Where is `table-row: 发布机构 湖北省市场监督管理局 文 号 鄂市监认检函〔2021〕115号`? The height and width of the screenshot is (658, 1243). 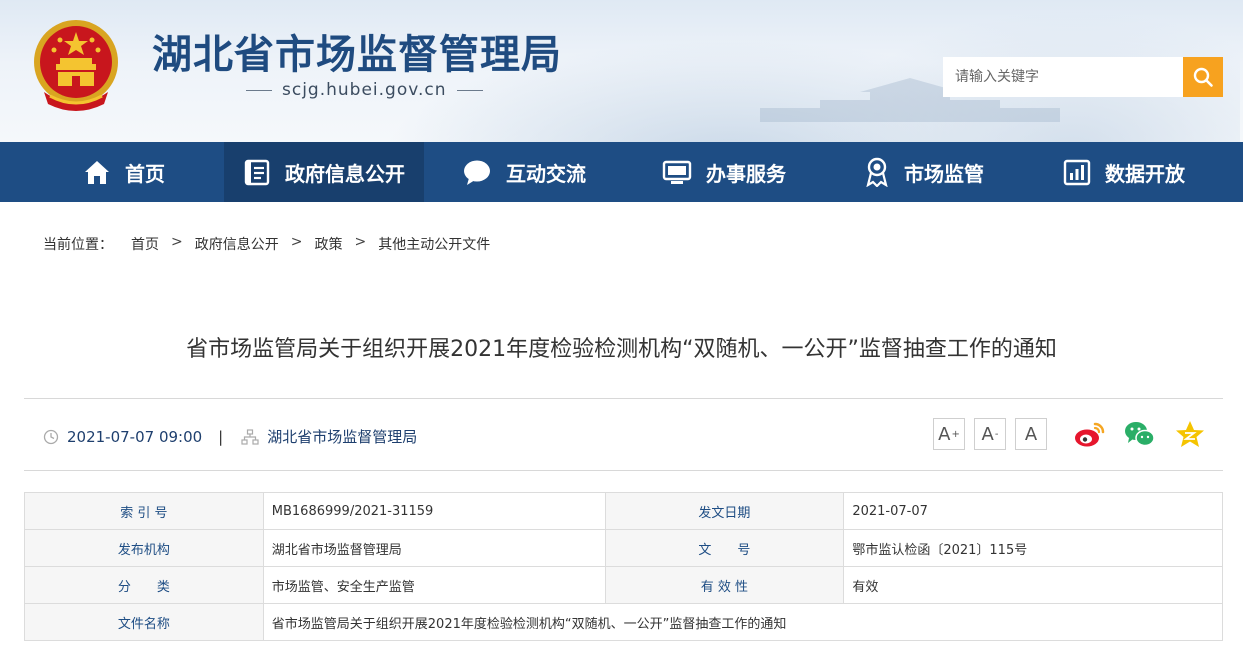
table-row: 发布机构 湖北省市场监督管理局 文 号 鄂市监认检函〔2021〕115号 is located at coordinates (623, 548).